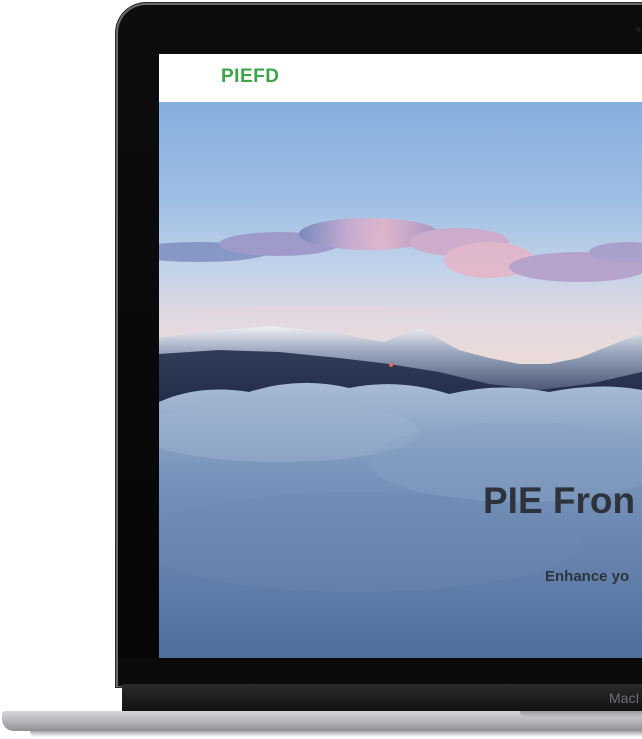 Image resolution: width=642 pixels, height=739 pixels. Describe the element at coordinates (380, 672) in the screenshot. I see `screen-bottom-bezel` at that location.